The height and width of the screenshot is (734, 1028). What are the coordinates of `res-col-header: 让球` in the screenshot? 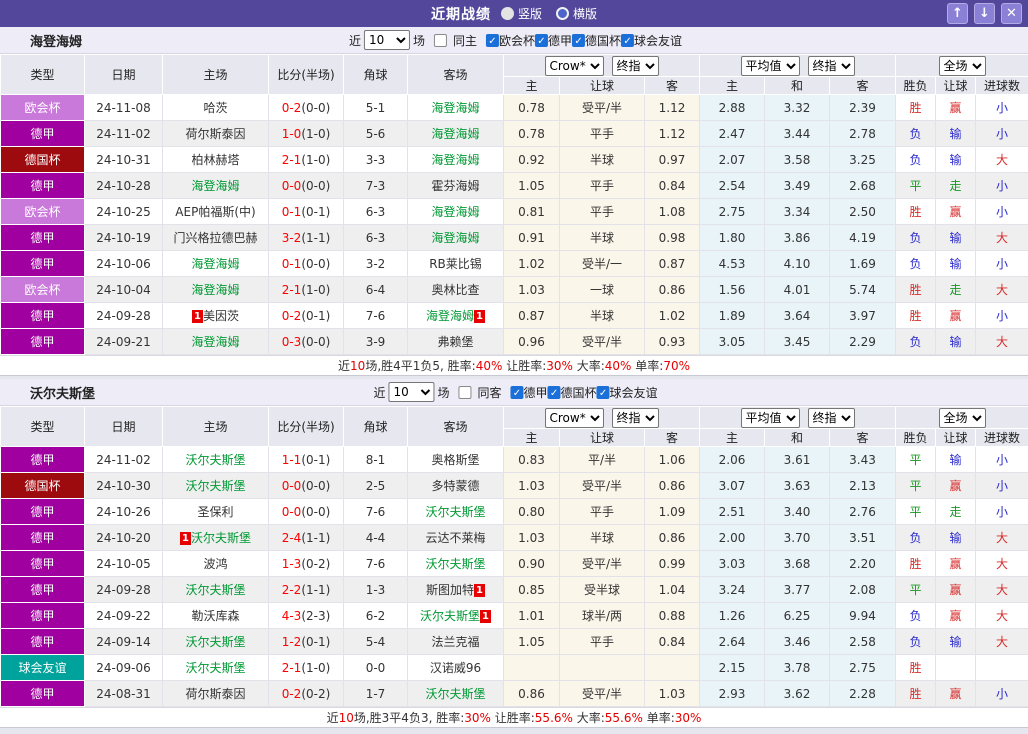 It's located at (956, 85).